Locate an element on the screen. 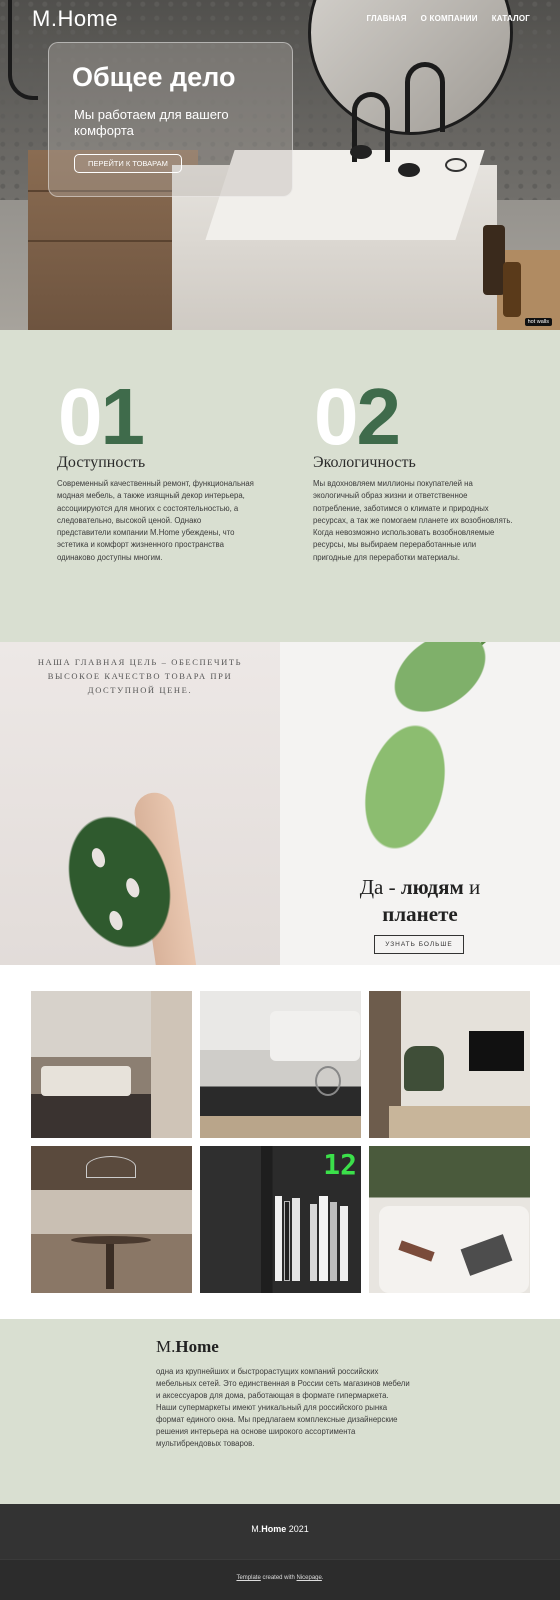 This screenshot has width=560, height=1600. feature-title-ecology: Экологичность is located at coordinates (364, 462).